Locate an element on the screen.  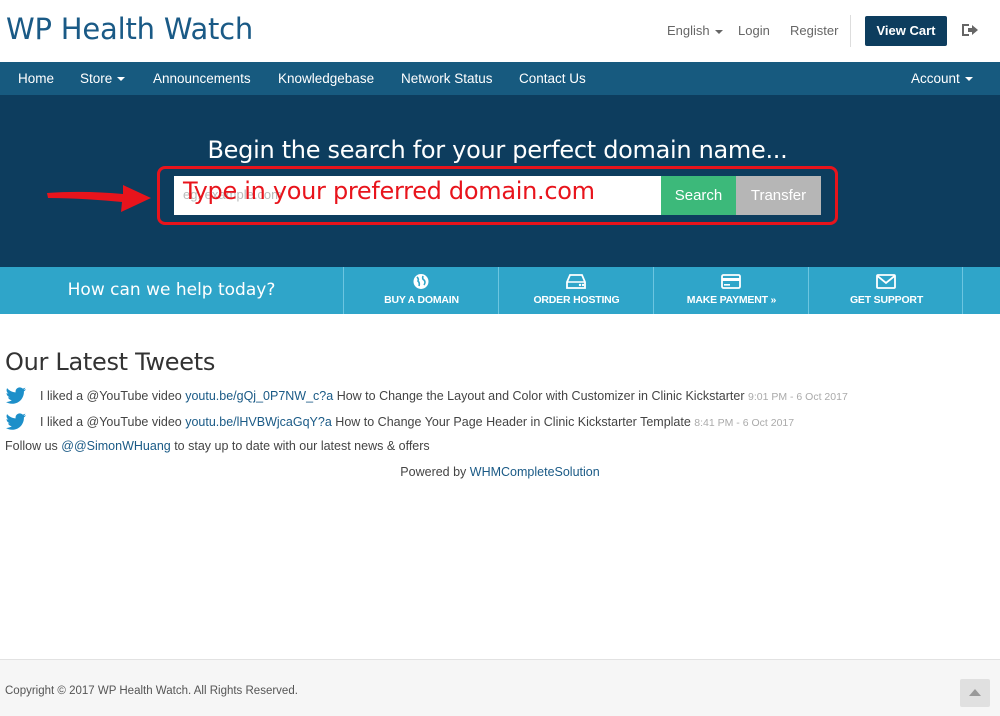
nav-home: Home is located at coordinates (36, 78).